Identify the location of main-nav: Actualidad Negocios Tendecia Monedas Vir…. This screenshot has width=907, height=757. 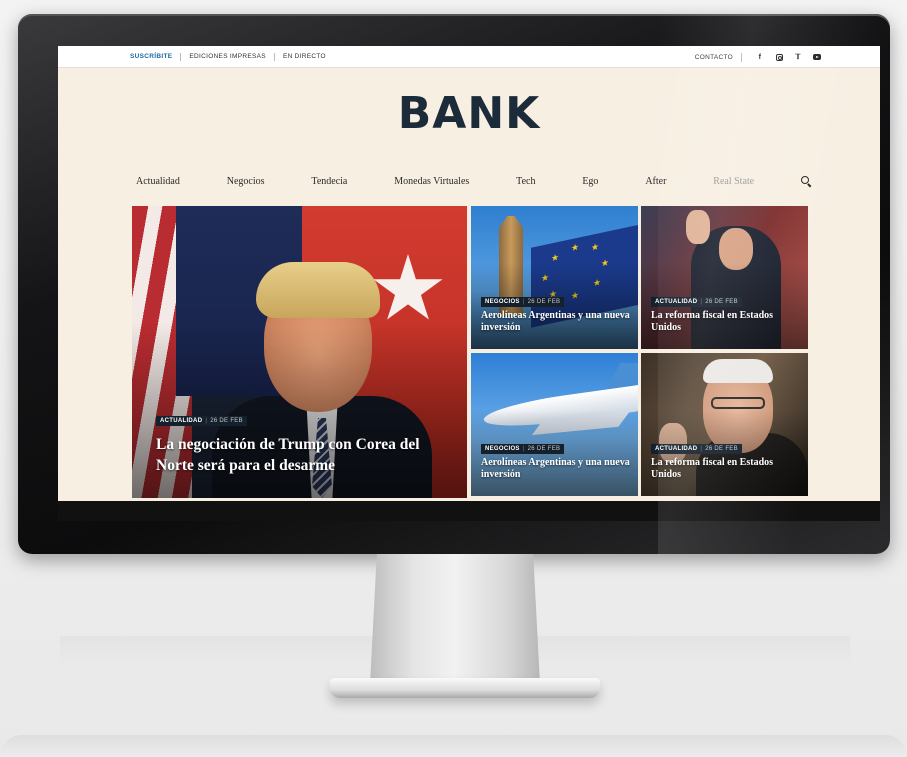
(473, 181).